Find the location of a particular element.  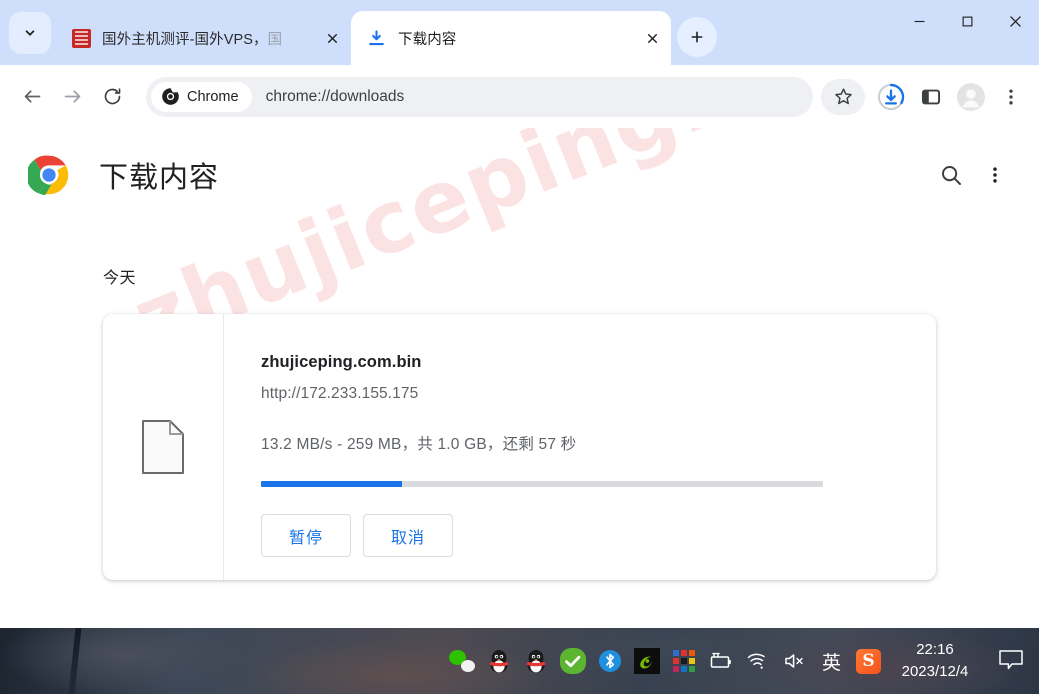

side-panel-icon is located at coordinates (931, 96).